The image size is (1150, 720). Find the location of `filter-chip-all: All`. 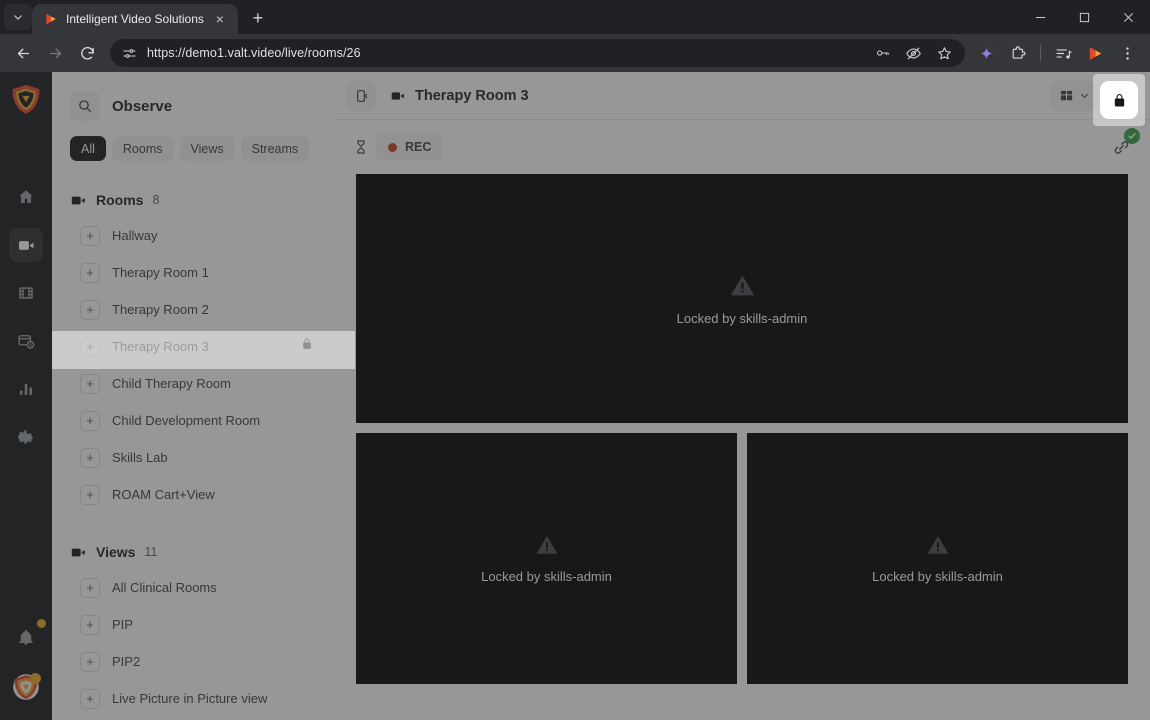

filter-chip-all: All is located at coordinates (88, 148).